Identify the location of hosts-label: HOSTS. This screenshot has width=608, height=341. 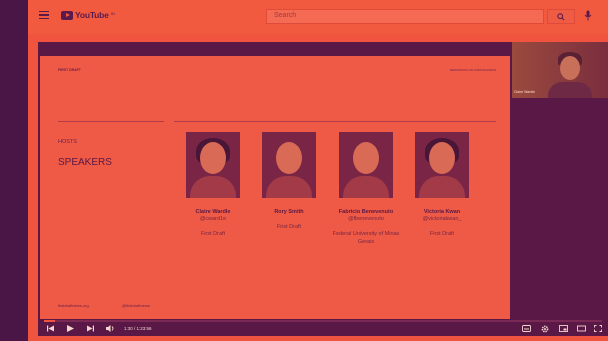
(67, 142).